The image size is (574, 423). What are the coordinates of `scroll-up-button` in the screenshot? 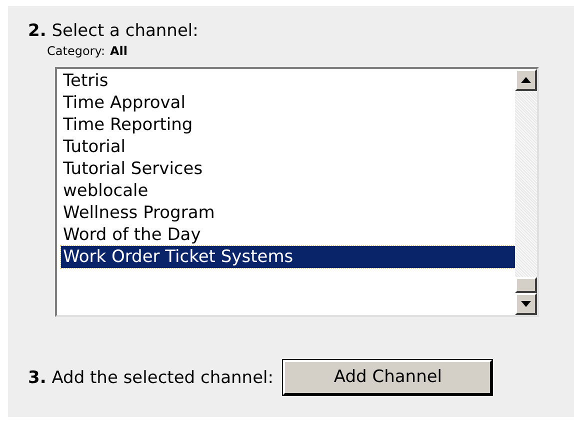 It's located at (526, 80).